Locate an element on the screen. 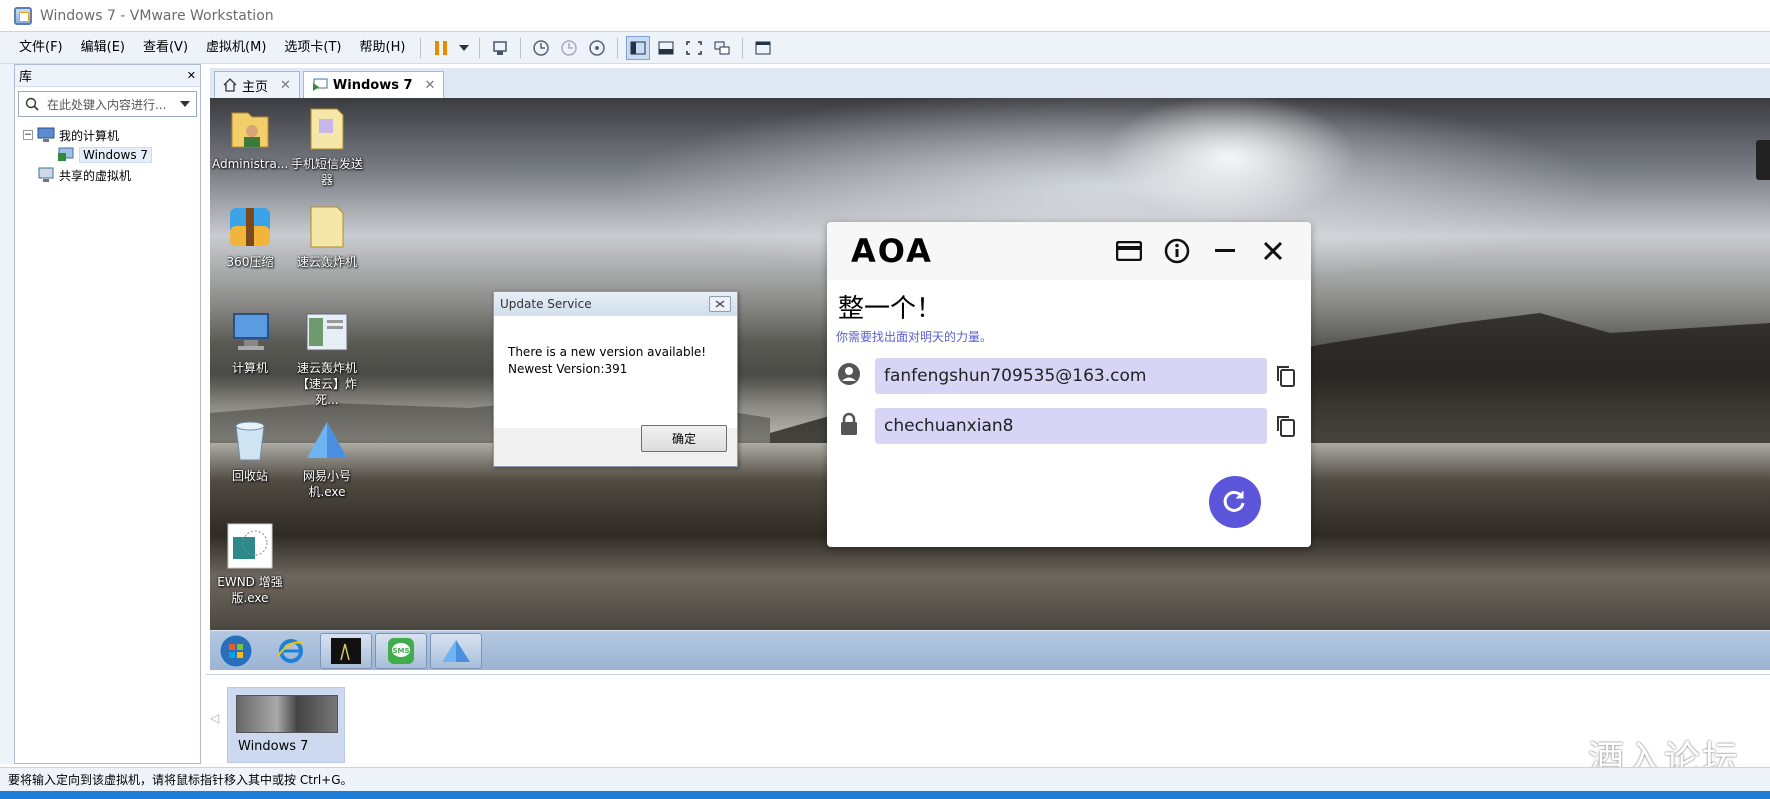 This screenshot has height=799, width=1770. aoa-header: AOA is located at coordinates (1069, 251).